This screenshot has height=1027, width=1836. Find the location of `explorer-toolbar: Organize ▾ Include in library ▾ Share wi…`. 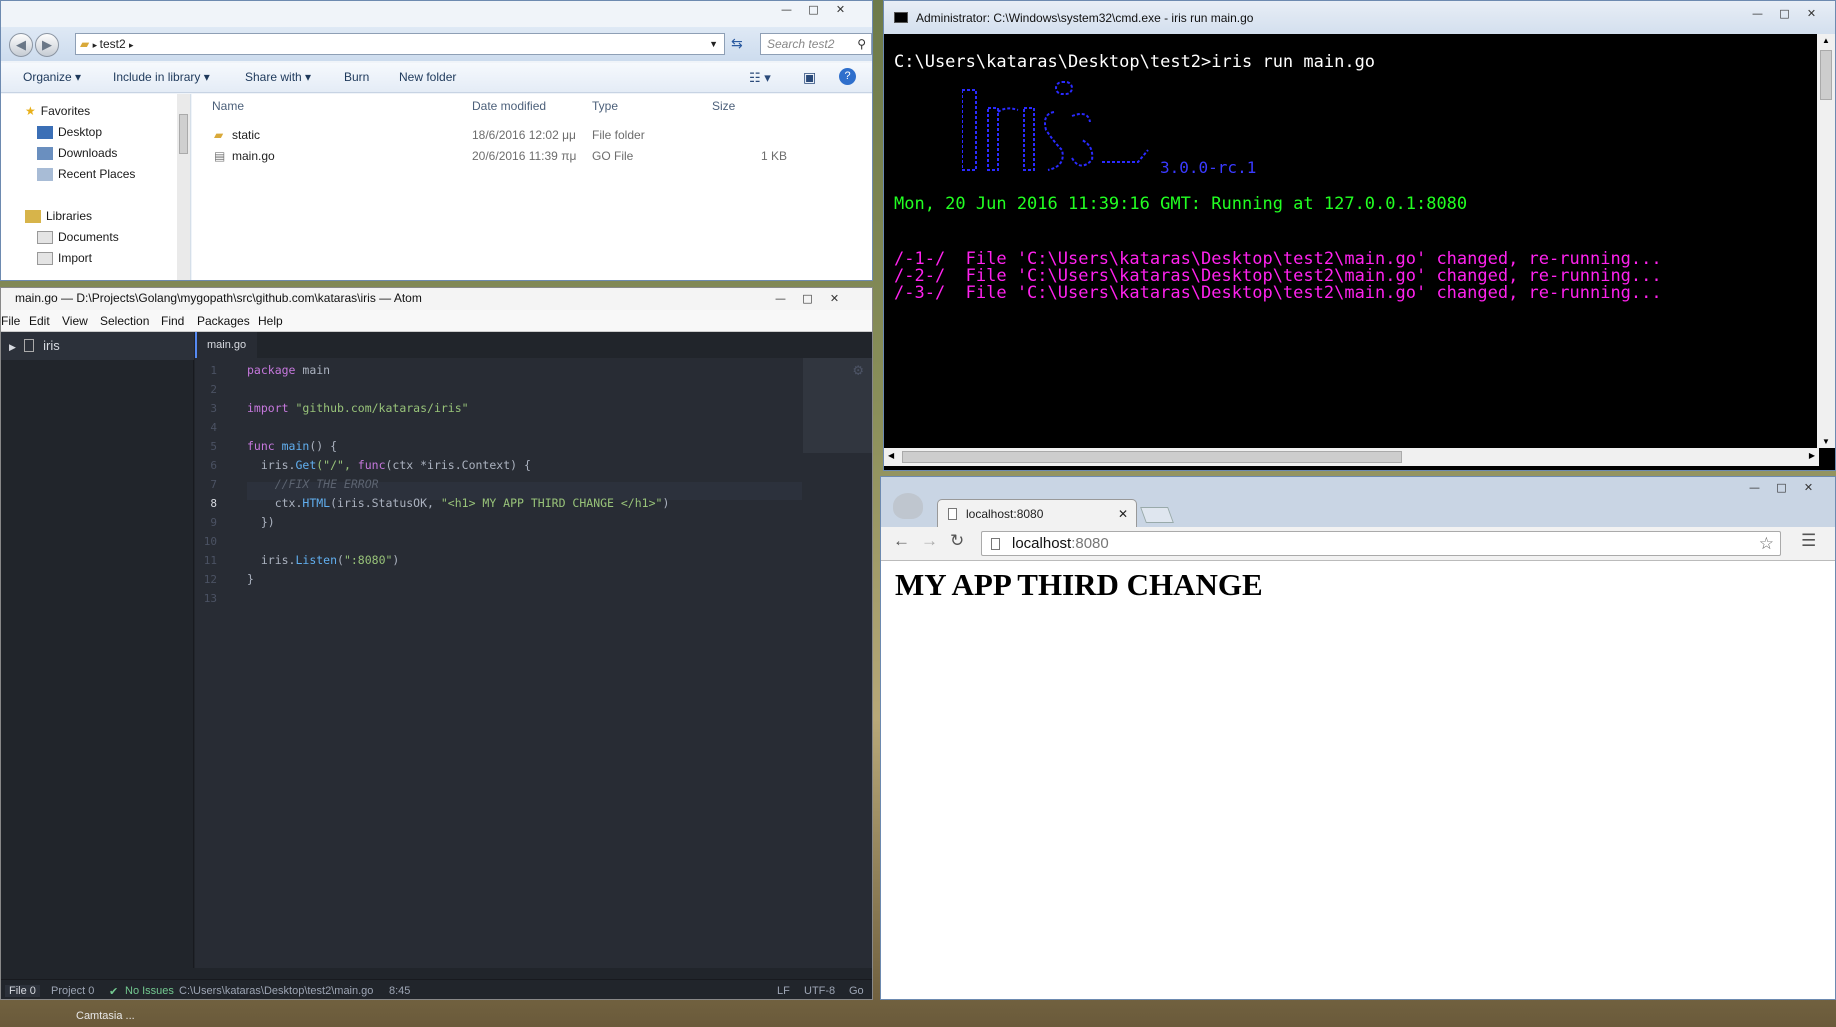

explorer-toolbar: Organize ▾ Include in library ▾ Share wi… is located at coordinates (436, 78).